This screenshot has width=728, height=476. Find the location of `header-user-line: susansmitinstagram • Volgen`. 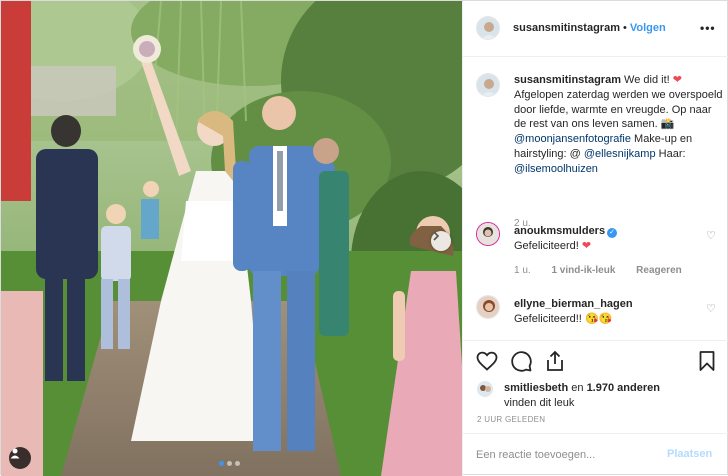

header-user-line: susansmitinstagram • Volgen is located at coordinates (589, 28).